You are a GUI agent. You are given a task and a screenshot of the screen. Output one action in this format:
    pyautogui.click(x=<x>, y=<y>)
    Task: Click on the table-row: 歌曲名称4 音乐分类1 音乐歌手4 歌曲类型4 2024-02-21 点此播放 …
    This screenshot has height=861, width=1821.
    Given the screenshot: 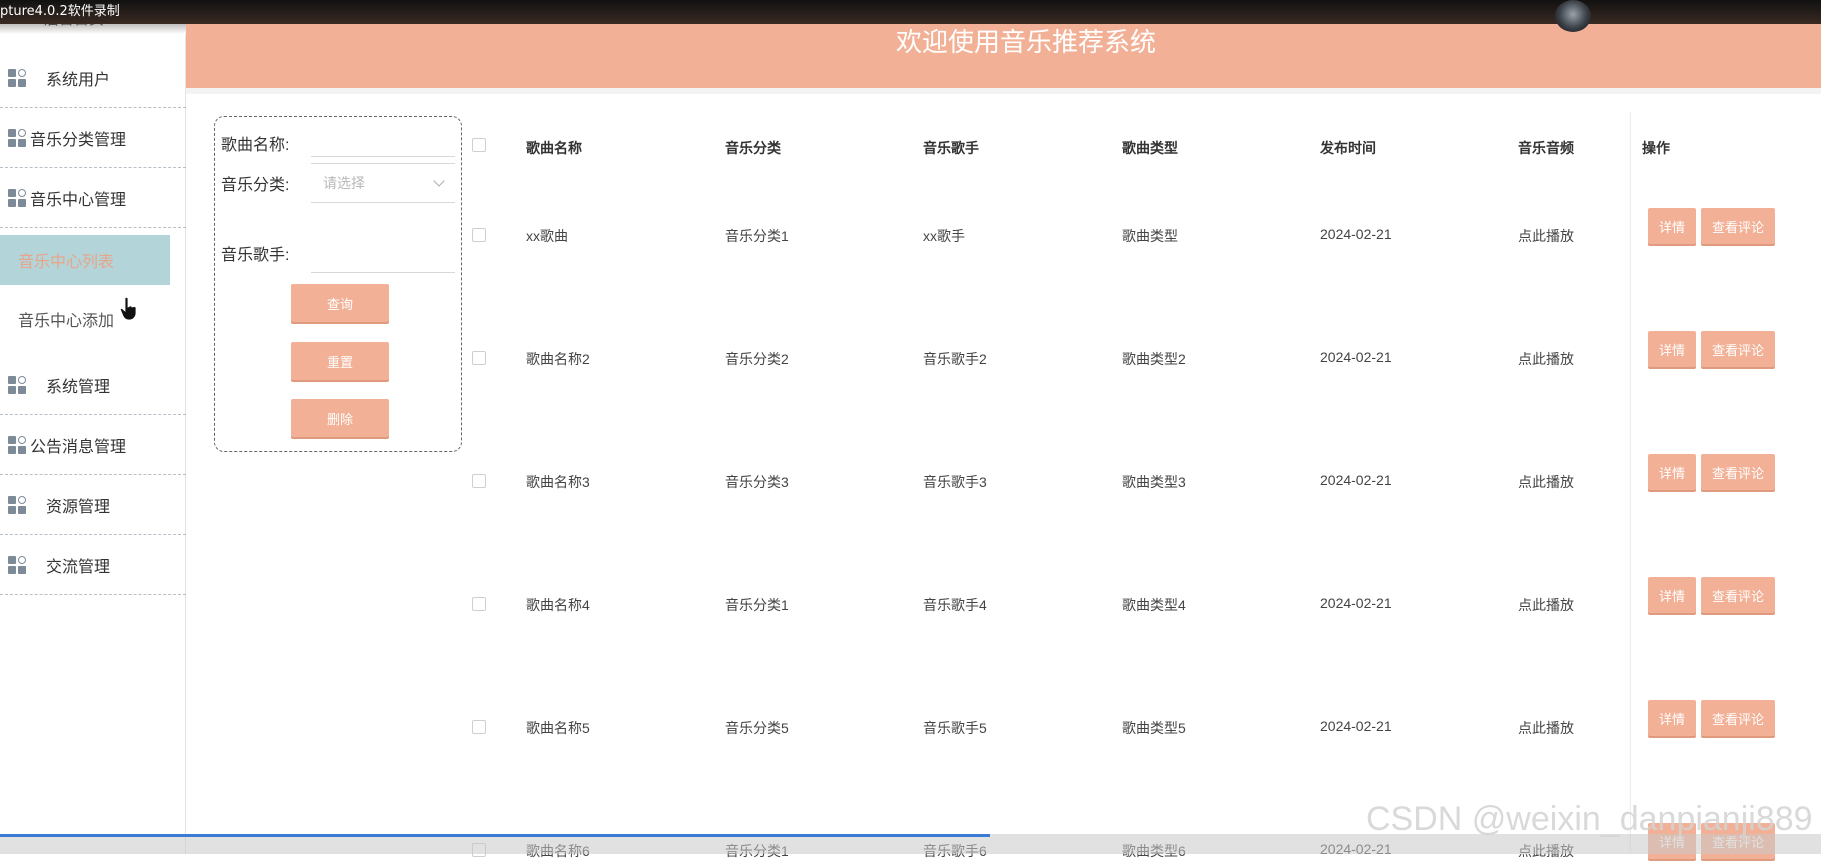 What is the action you would take?
    pyautogui.click(x=1141, y=596)
    